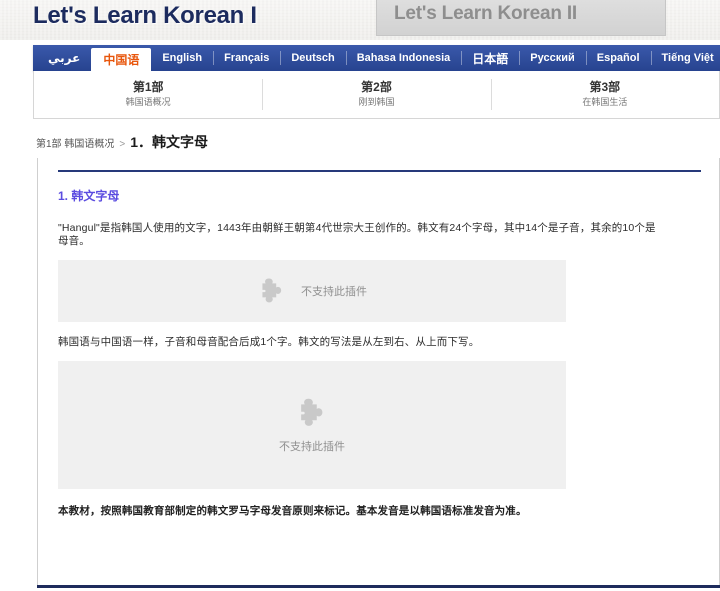  Describe the element at coordinates (605, 87) in the screenshot. I see `course-part-3-title: 第3部` at that location.